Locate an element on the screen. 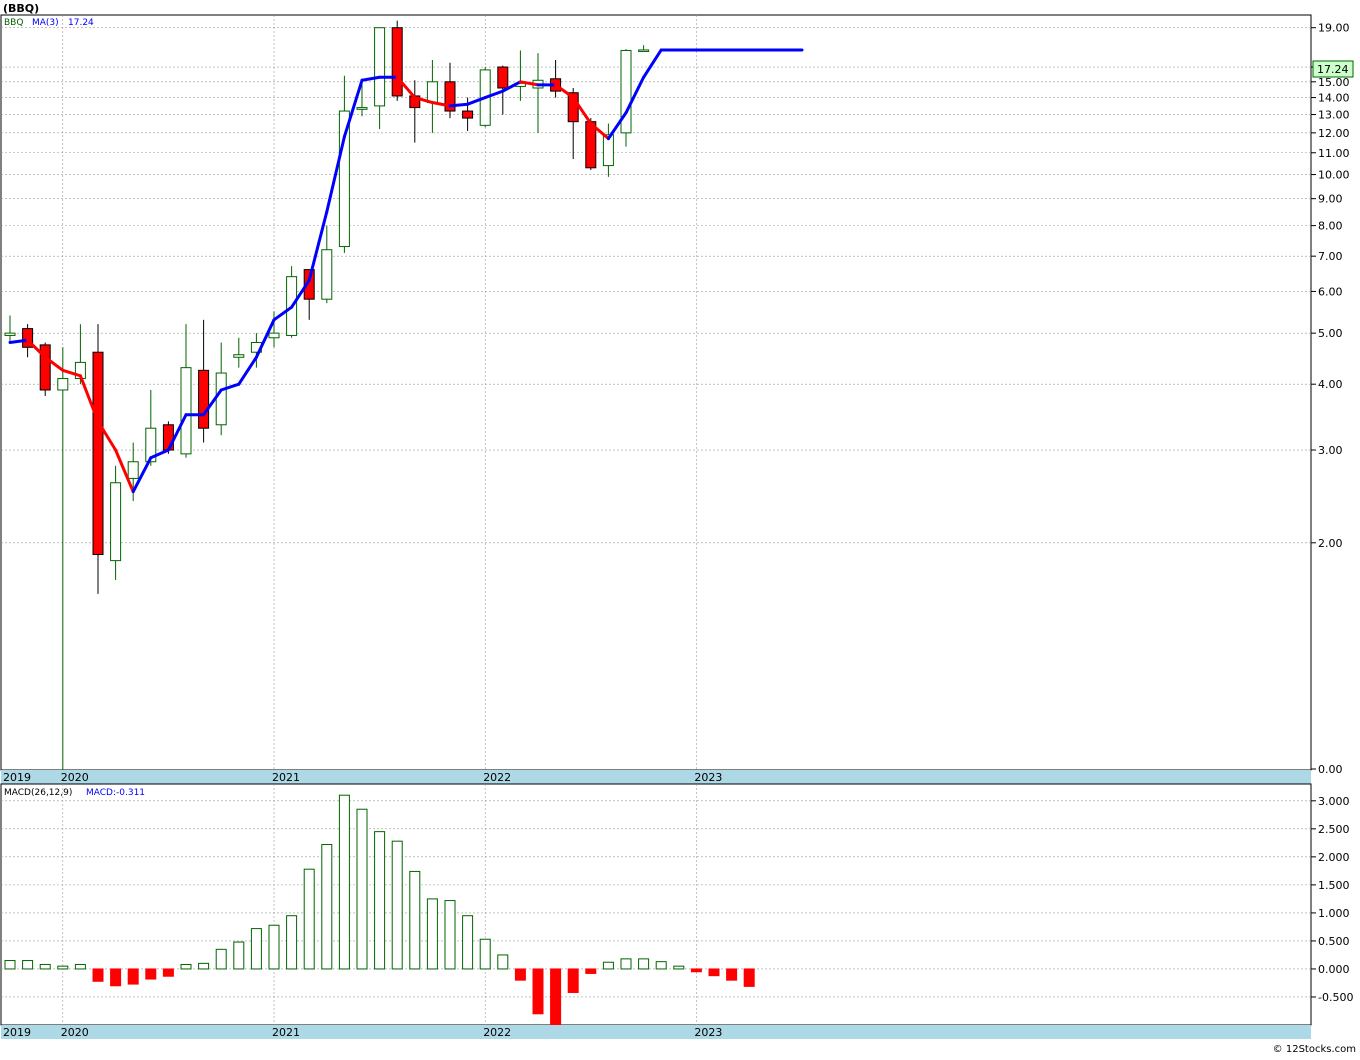 This screenshot has width=1360, height=1060. price-x-tick-label: 2021 is located at coordinates (286, 777).